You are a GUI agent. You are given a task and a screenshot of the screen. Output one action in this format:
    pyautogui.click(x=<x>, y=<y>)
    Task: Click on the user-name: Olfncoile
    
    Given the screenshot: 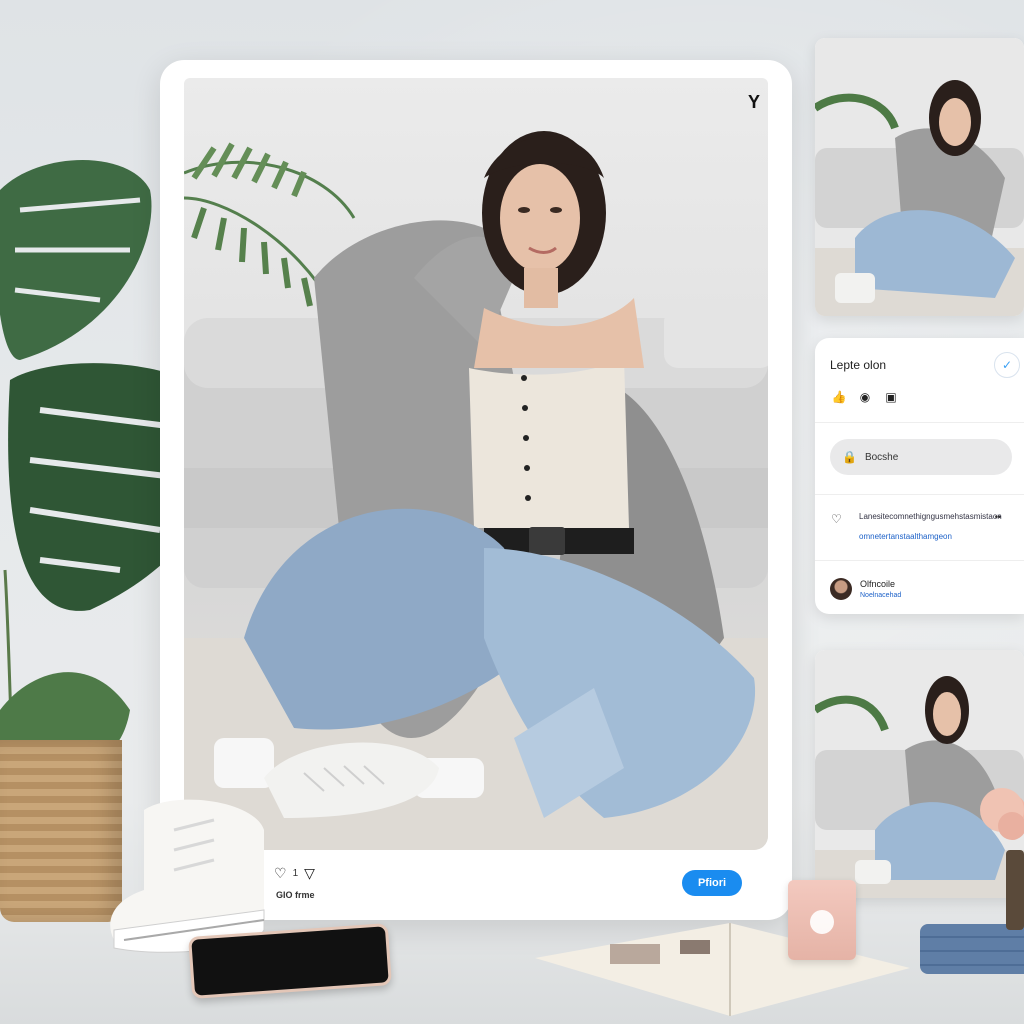 What is the action you would take?
    pyautogui.click(x=878, y=584)
    